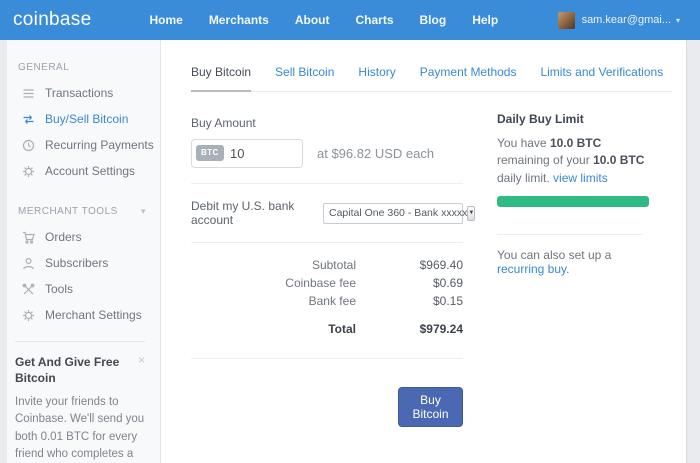 The image size is (700, 463). I want to click on sidebar-item-subscribers: Subscribers, so click(80, 263).